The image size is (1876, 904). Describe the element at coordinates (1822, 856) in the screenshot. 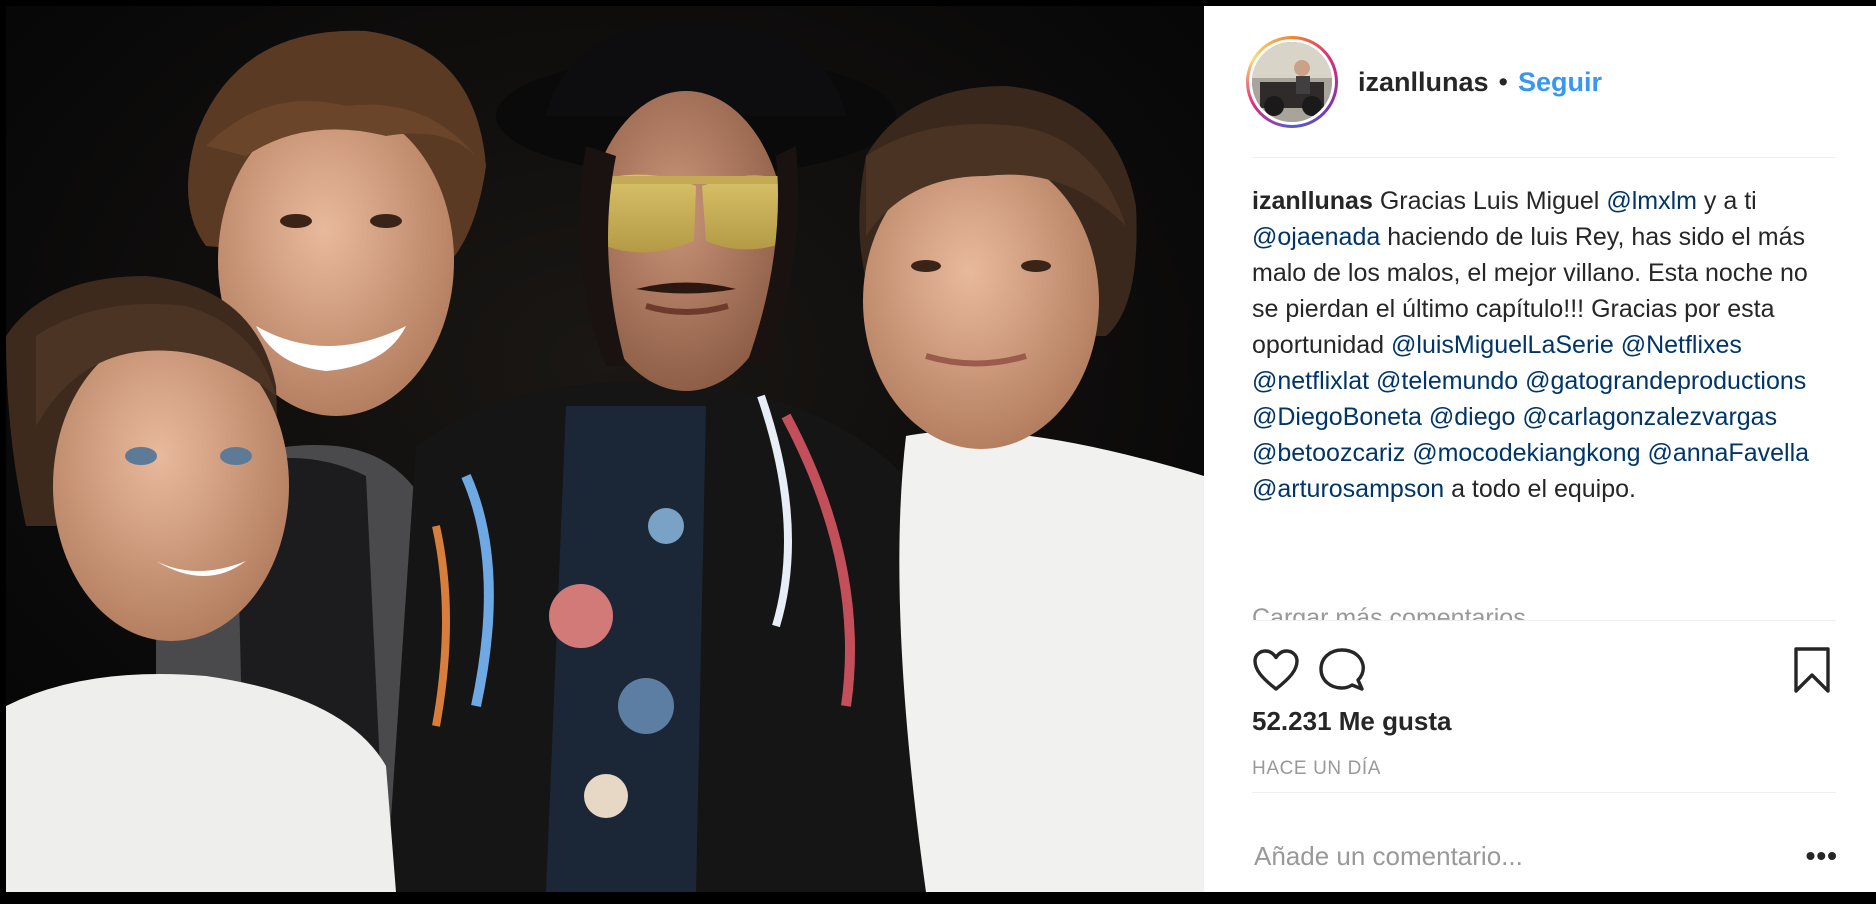

I see `more-options-button: •••` at that location.